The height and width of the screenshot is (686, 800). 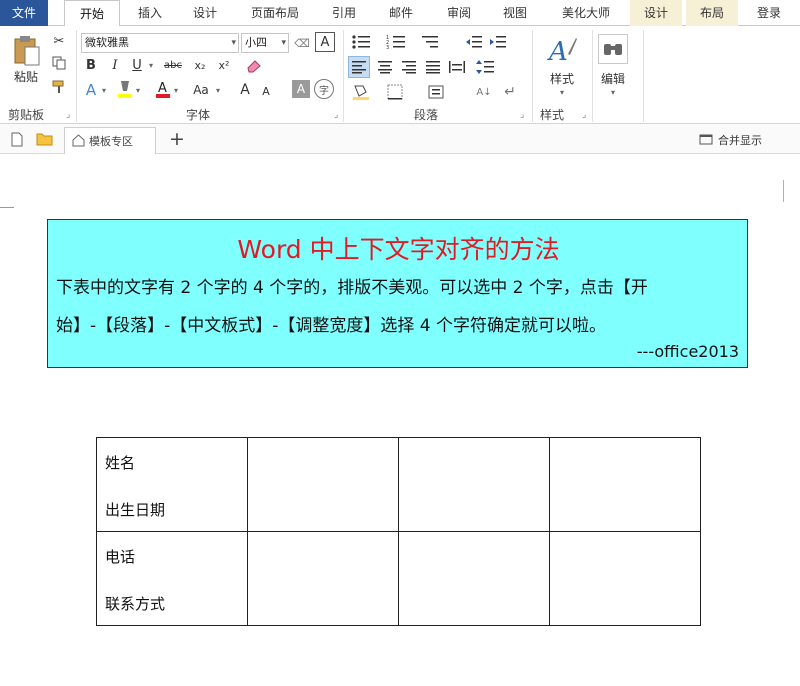 I want to click on cell-text: 联系方式, so click(x=135, y=604).